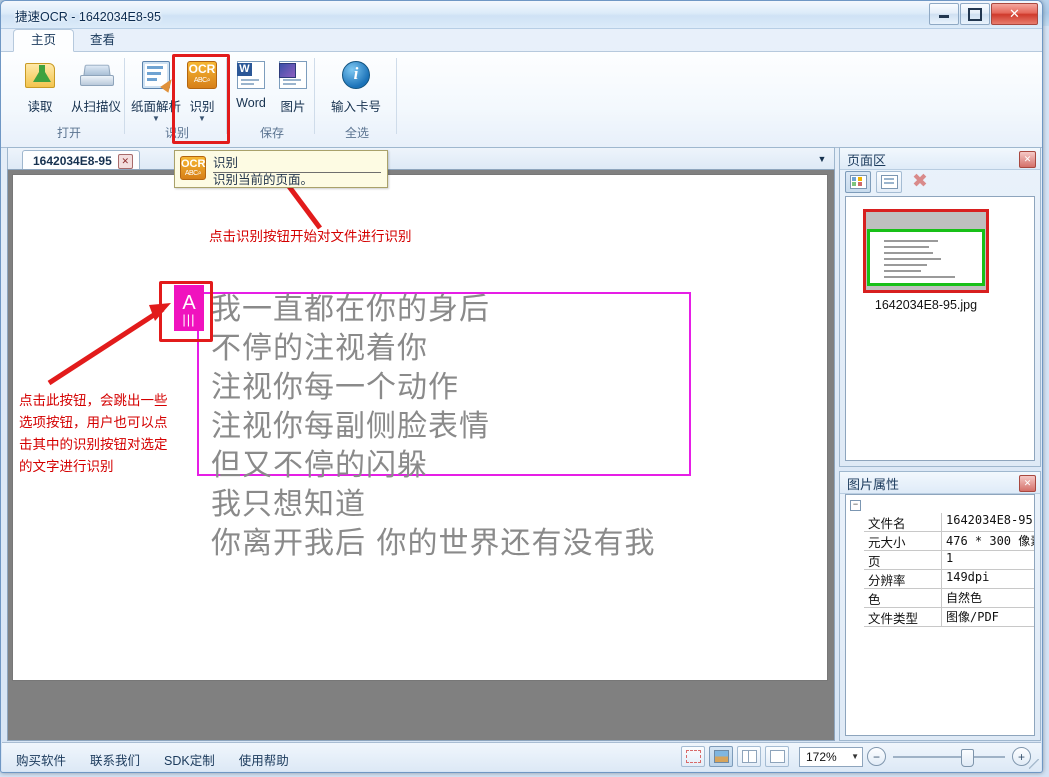 The image size is (1049, 777). Describe the element at coordinates (988, 617) in the screenshot. I see `property-value: 图像/PDF` at that location.